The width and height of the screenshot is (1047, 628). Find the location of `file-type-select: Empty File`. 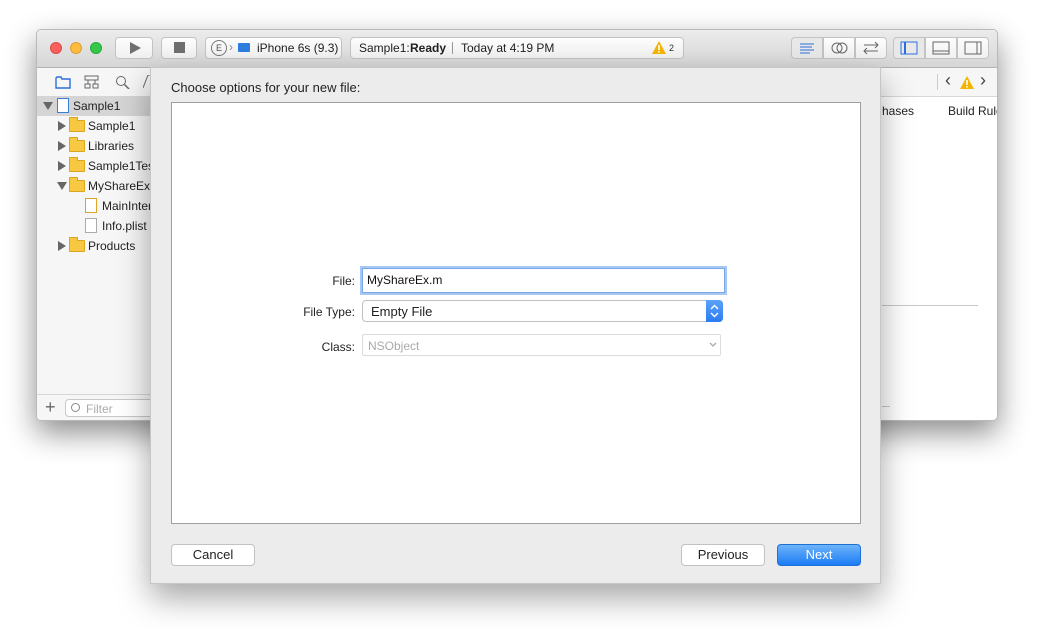

file-type-select: Empty File is located at coordinates (542, 311).